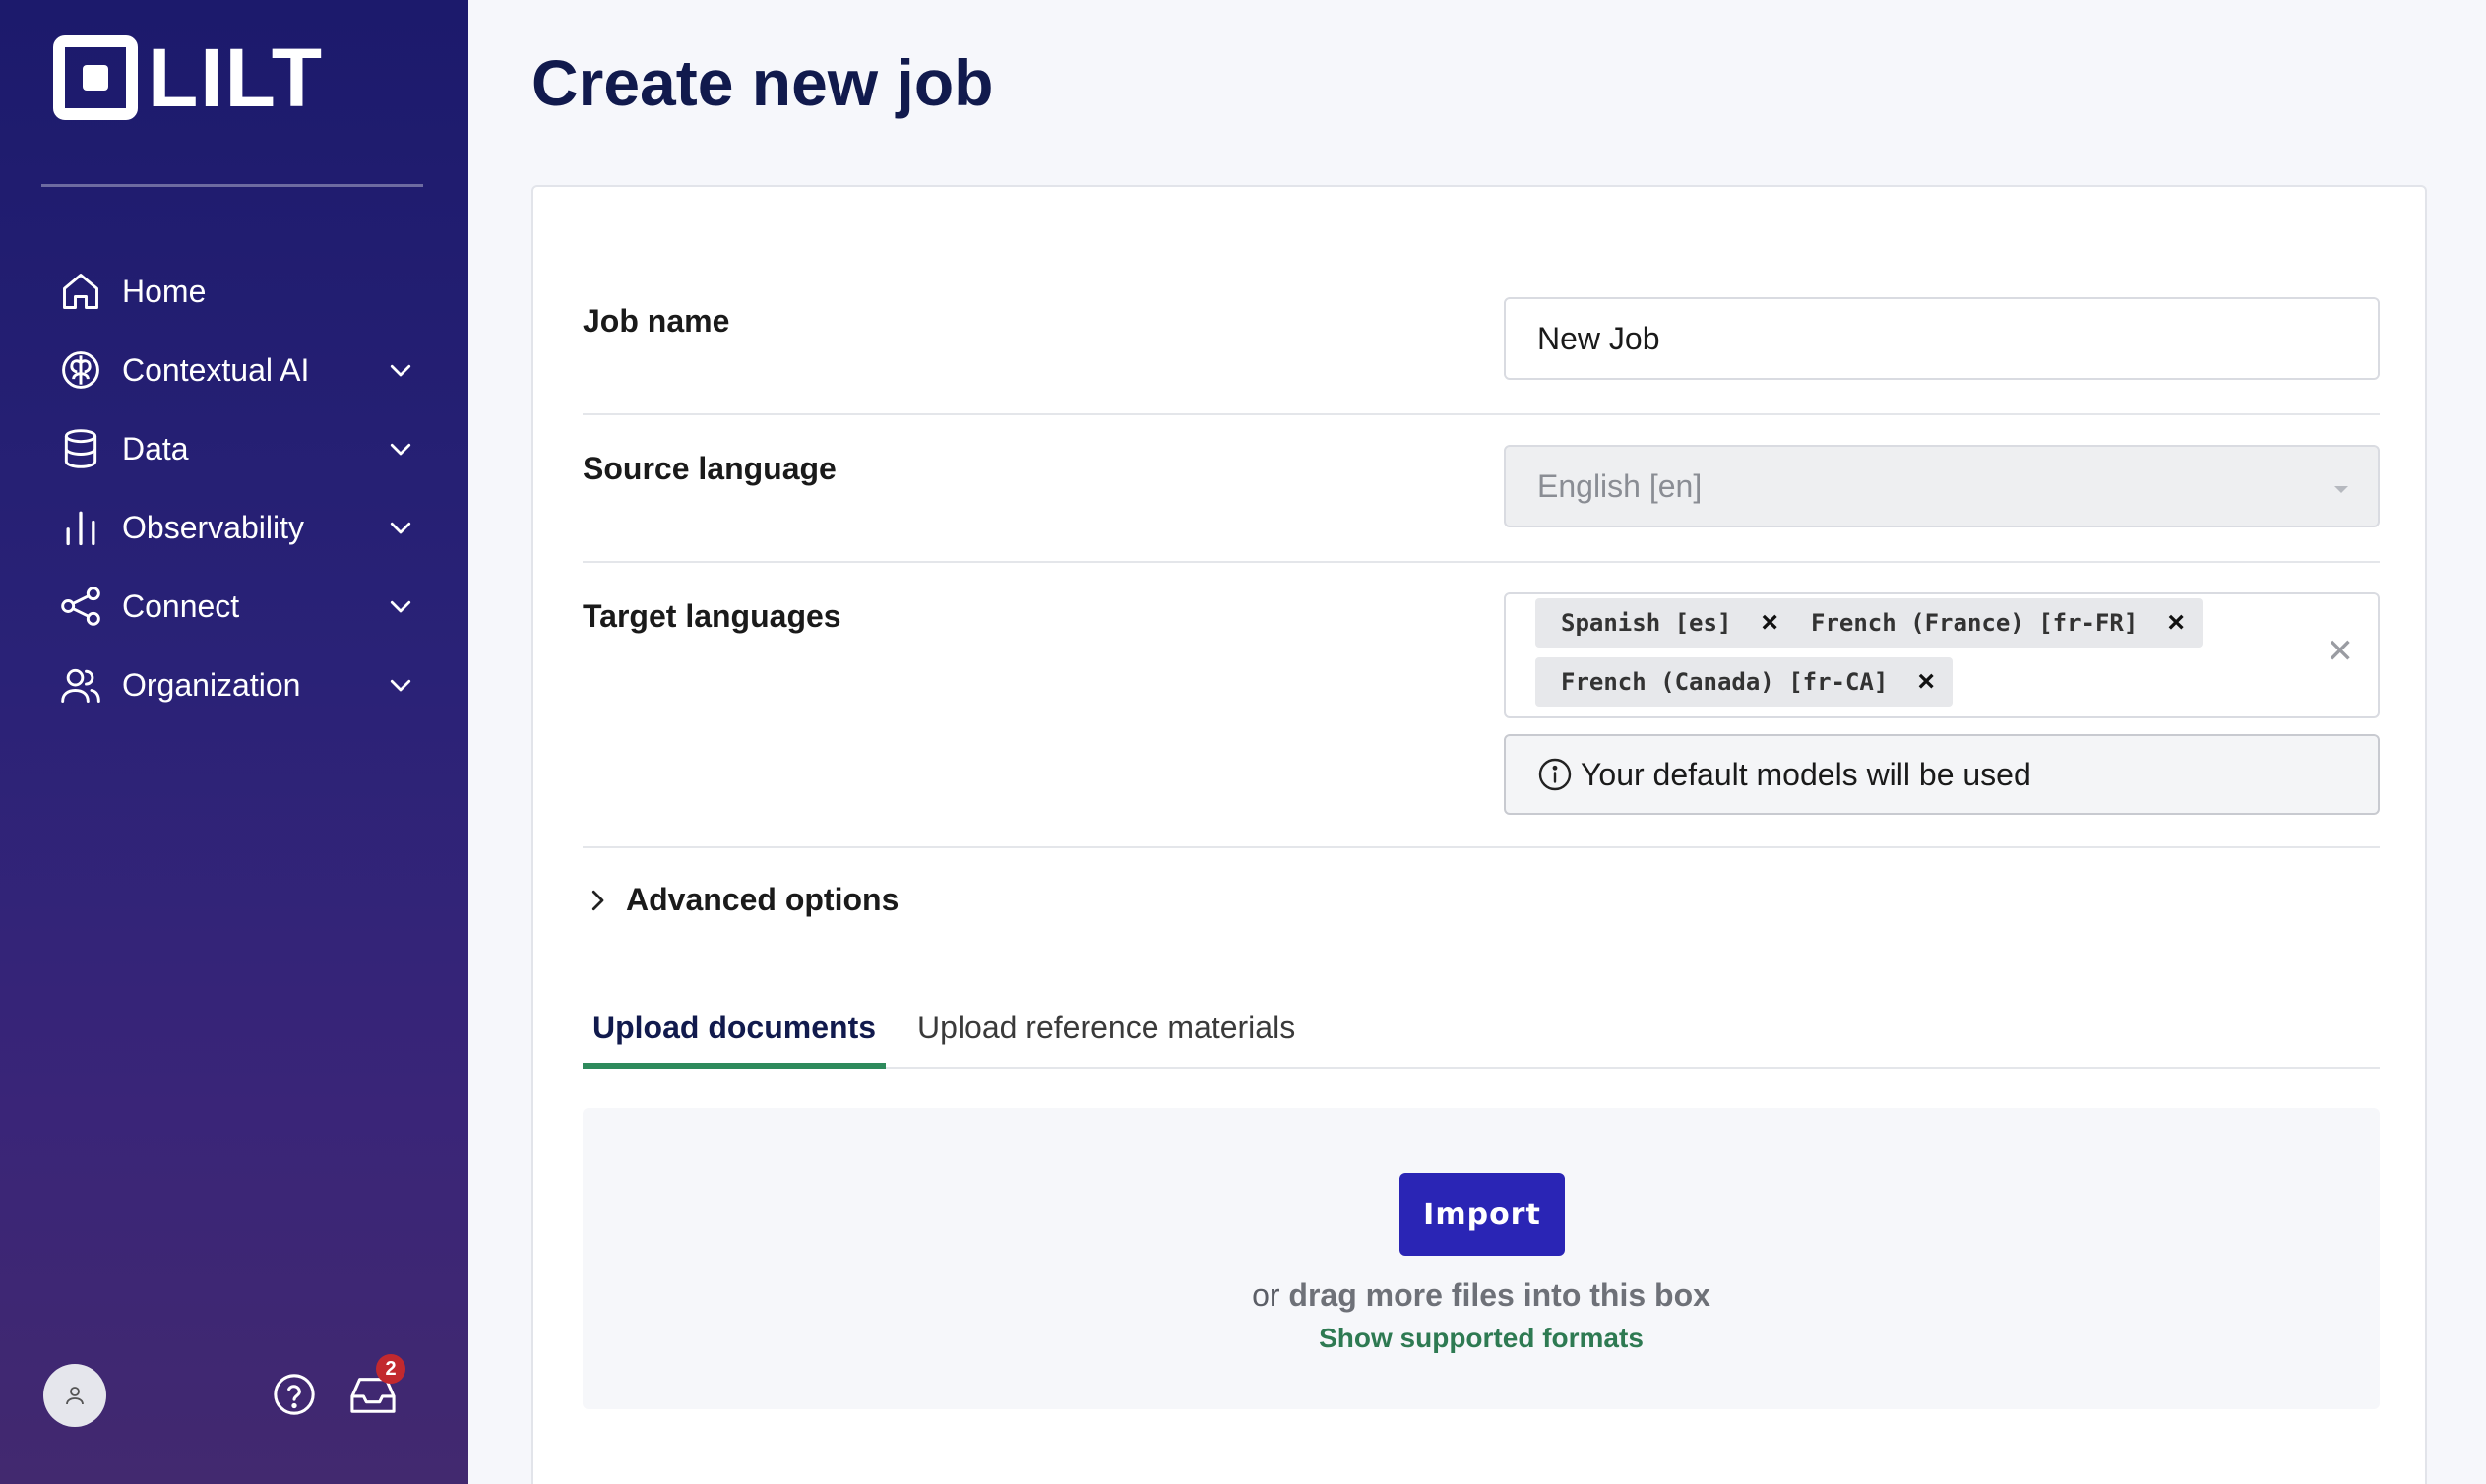 The image size is (2486, 1484). What do you see at coordinates (1725, 682) in the screenshot?
I see `chip-label: French (Canada) [fr-CA]` at bounding box center [1725, 682].